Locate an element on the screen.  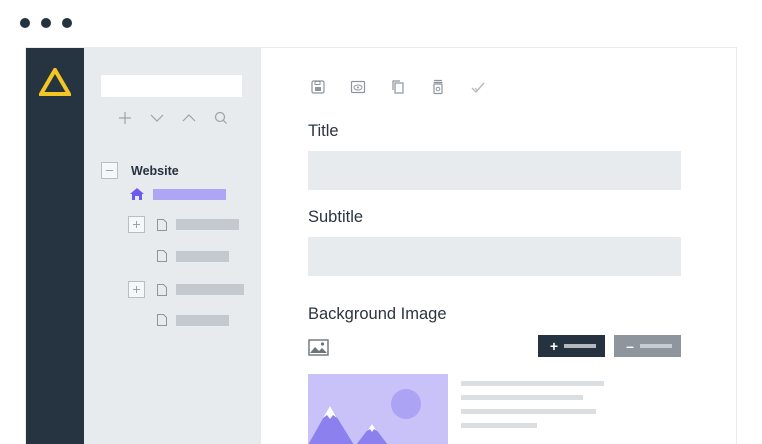
collapse-toggle is located at coordinates (109, 170).